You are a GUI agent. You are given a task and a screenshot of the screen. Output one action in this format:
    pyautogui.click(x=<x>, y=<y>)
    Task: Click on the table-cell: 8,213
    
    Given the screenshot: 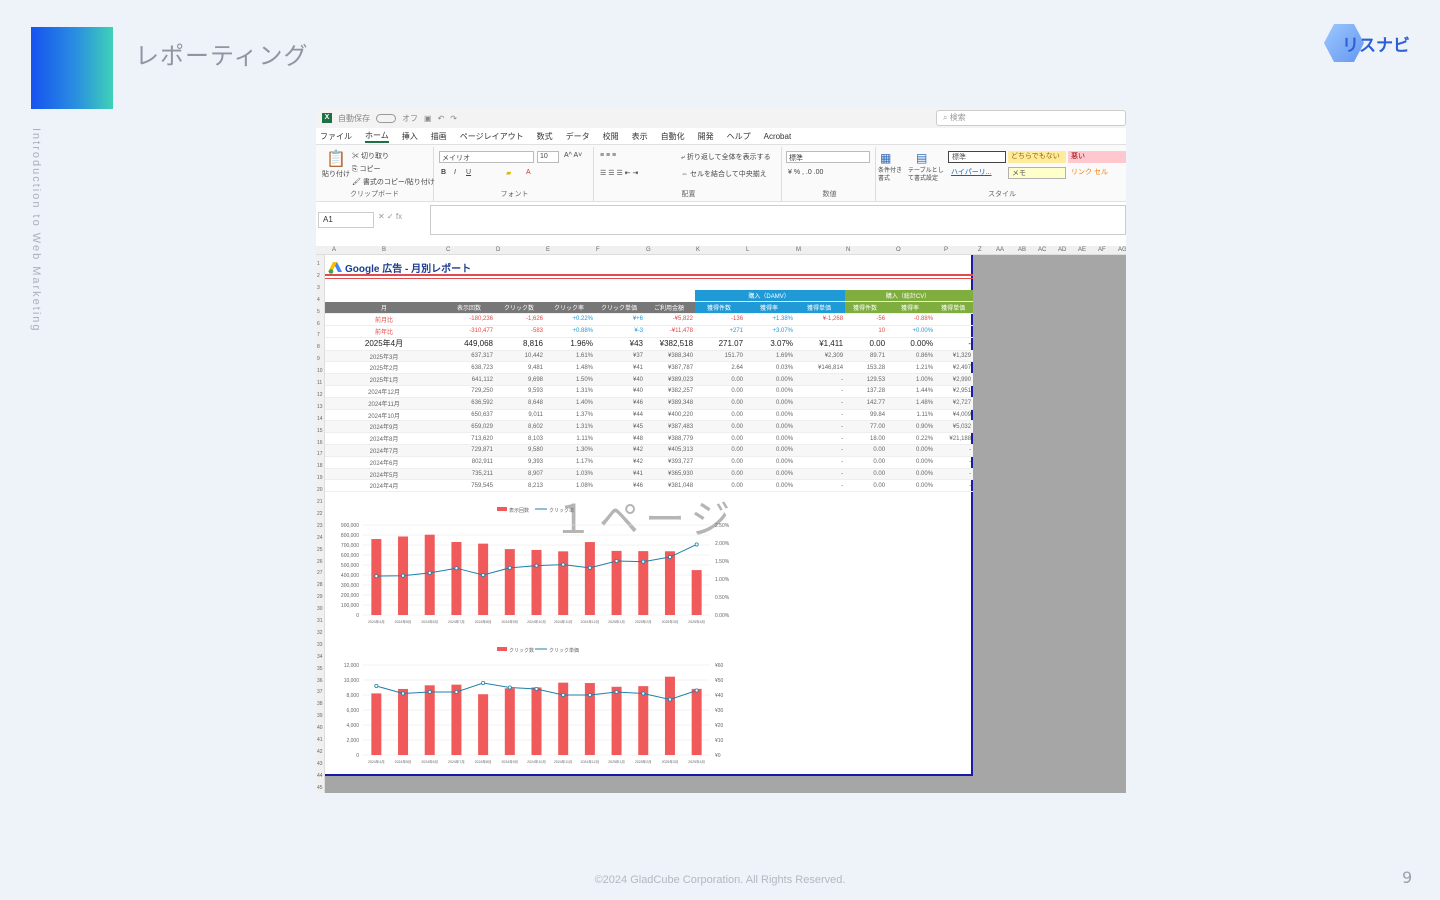 What is the action you would take?
    pyautogui.click(x=520, y=486)
    